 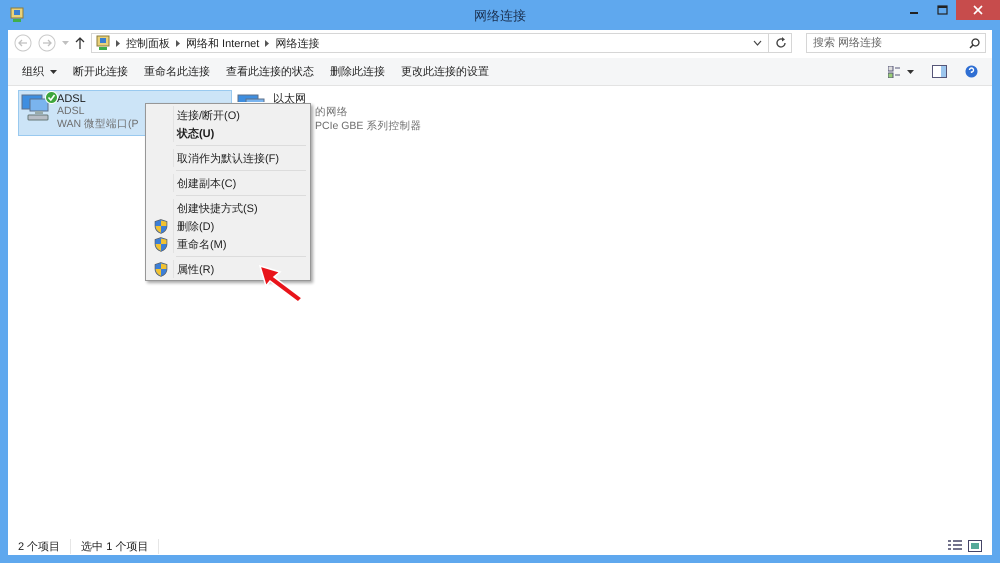 What do you see at coordinates (975, 546) in the screenshot?
I see `large-icons-view-icon` at bounding box center [975, 546].